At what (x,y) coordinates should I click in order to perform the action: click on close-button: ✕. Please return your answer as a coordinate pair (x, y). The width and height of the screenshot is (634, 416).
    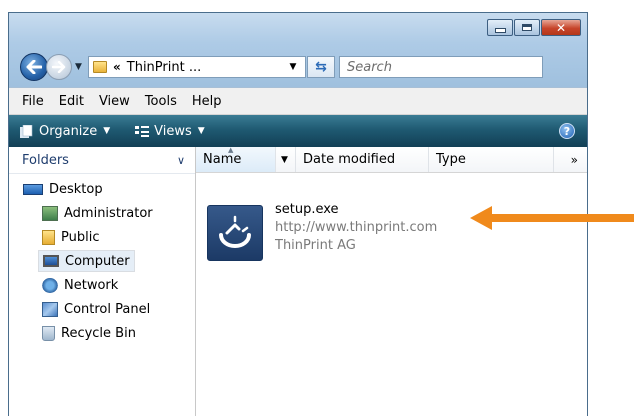
    Looking at the image, I should click on (561, 27).